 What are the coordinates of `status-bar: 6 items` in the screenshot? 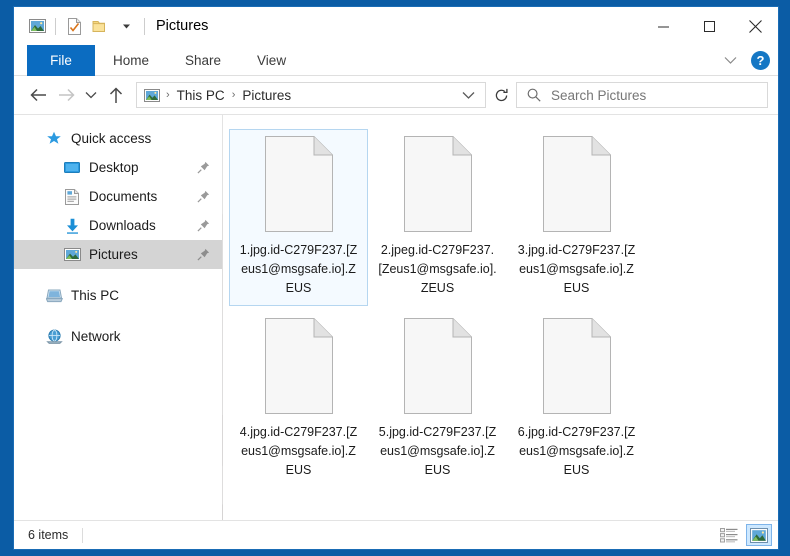 It's located at (396, 534).